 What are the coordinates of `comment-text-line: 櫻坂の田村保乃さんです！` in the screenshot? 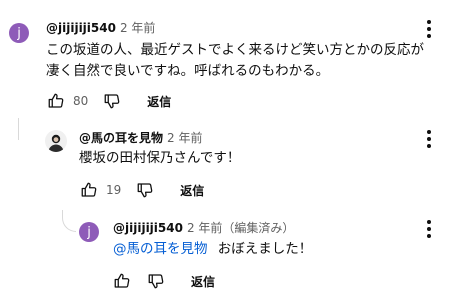 It's located at (160, 158).